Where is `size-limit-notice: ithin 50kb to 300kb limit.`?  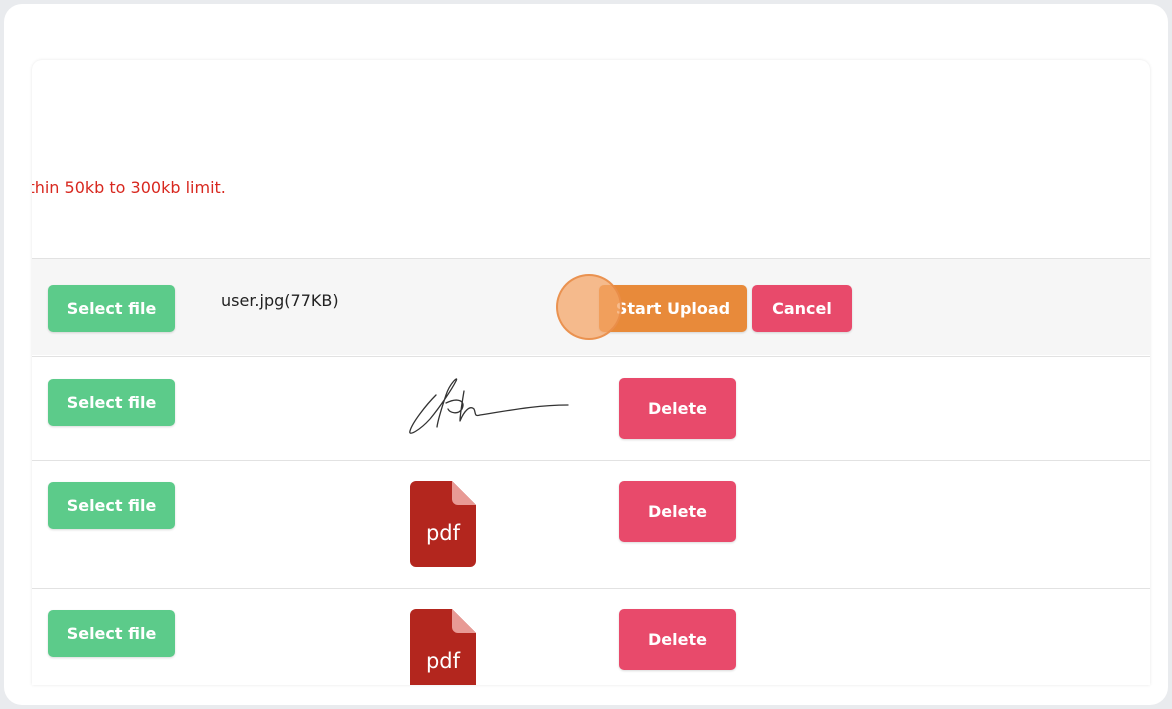 size-limit-notice: ithin 50kb to 300kb limit. is located at coordinates (129, 187).